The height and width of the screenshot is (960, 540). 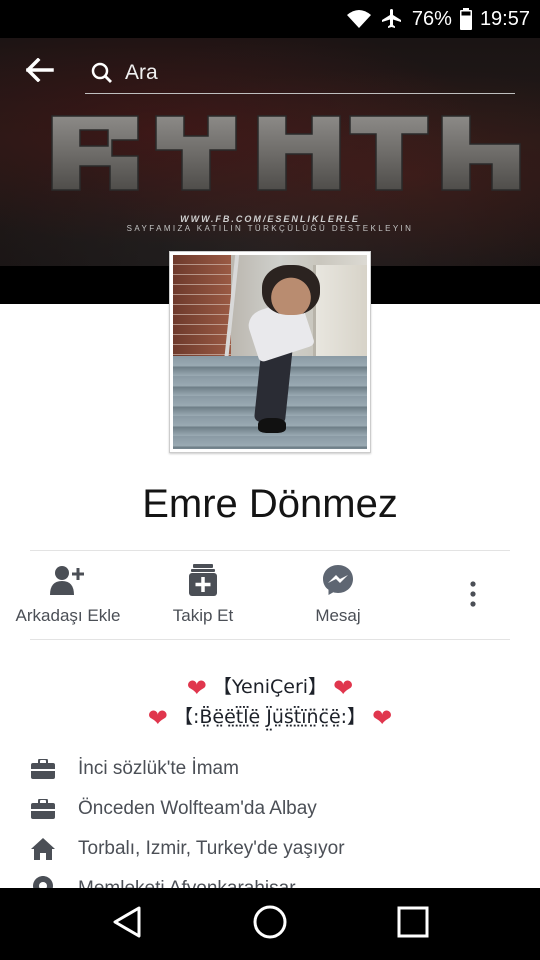 I want to click on follow-label: Takip Et, so click(x=203, y=615).